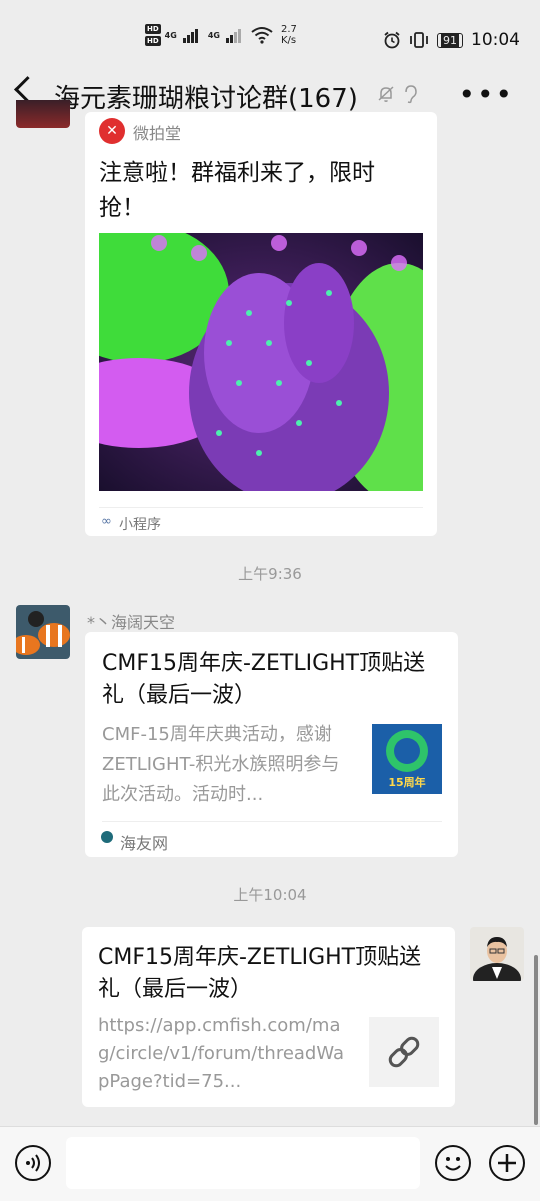 Image resolution: width=540 pixels, height=1201 pixels. I want to click on hd-badges: HD HD, so click(153, 35).